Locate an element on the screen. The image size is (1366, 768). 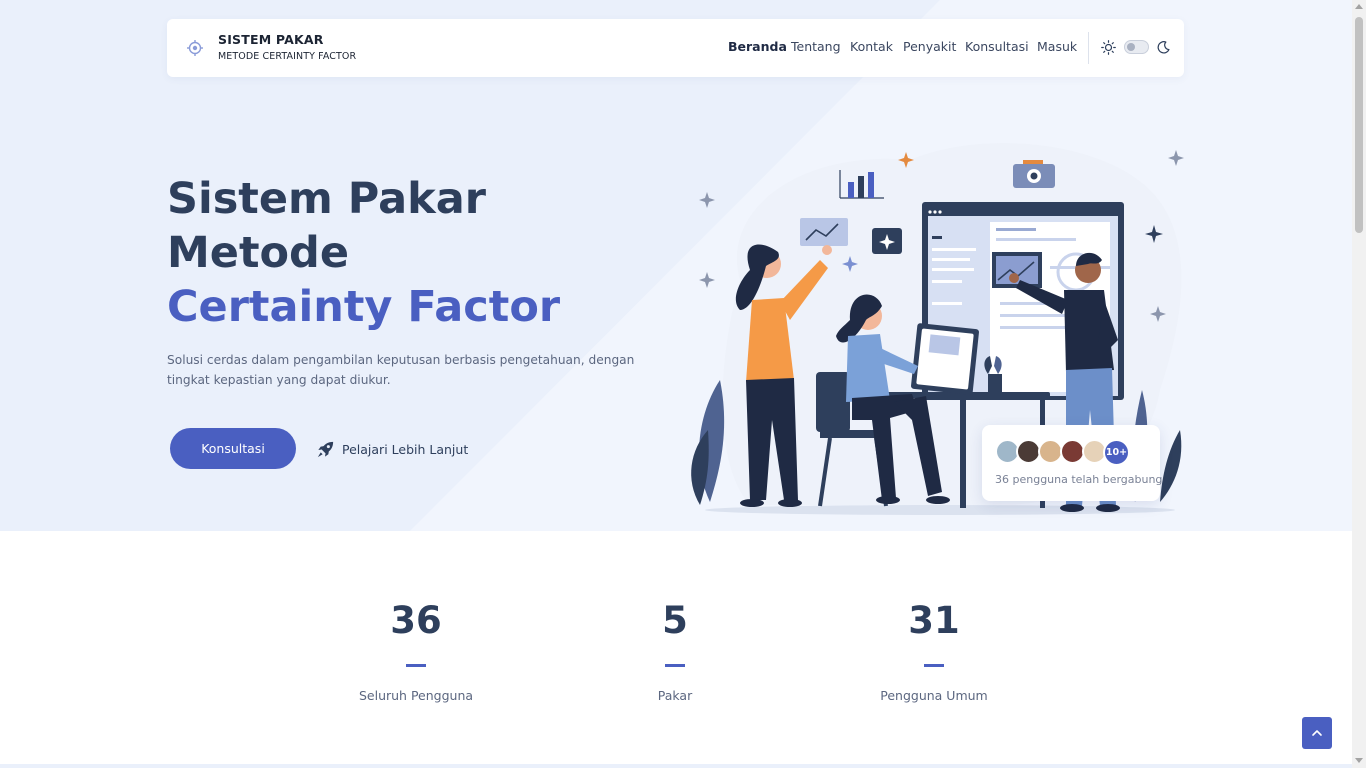
nav-kontak: Kontak is located at coordinates (871, 46).